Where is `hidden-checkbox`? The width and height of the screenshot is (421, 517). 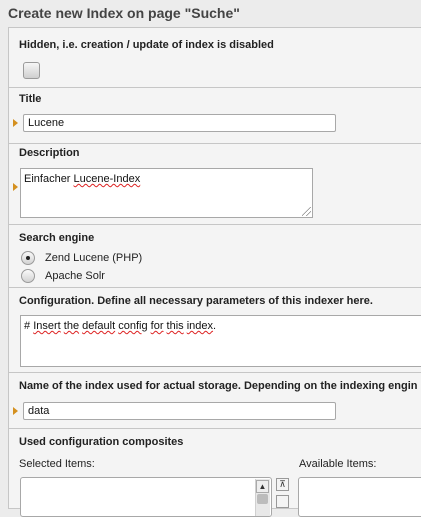
hidden-checkbox is located at coordinates (31, 70).